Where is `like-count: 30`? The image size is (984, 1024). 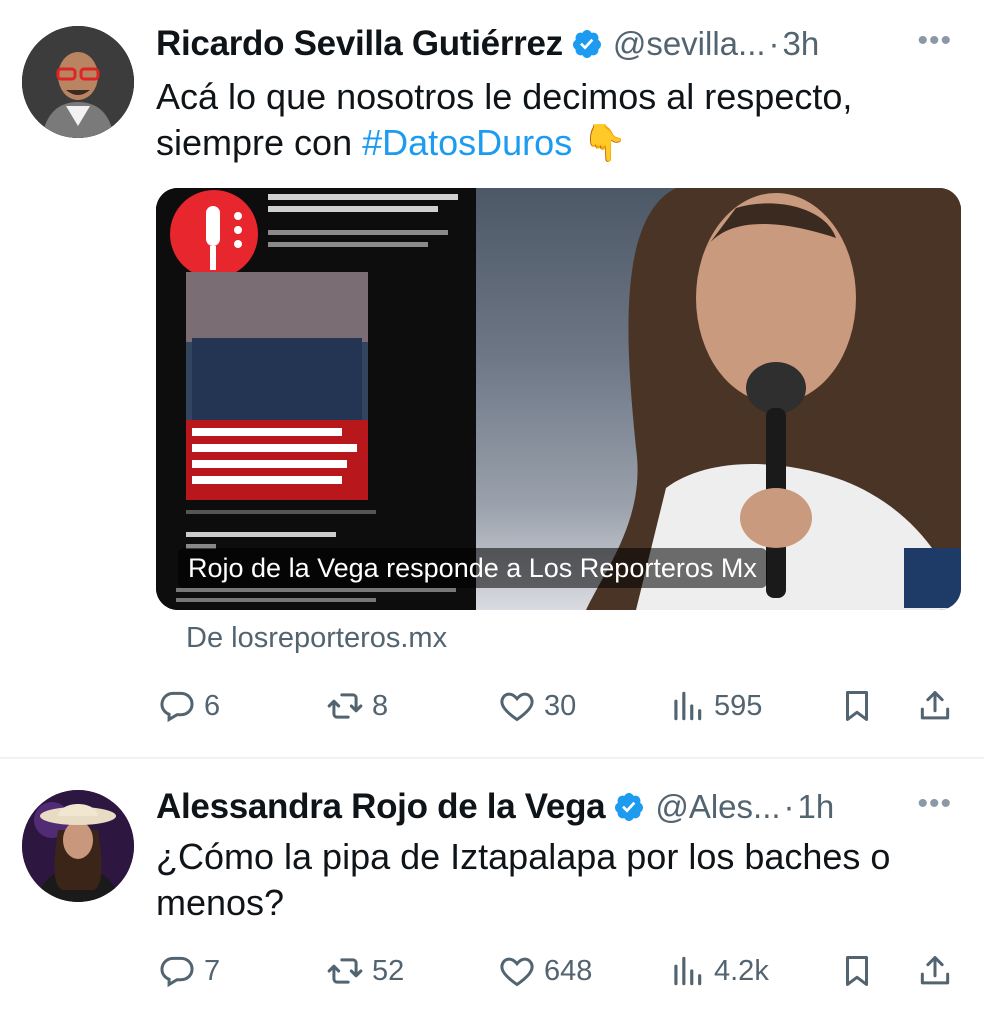 like-count: 30 is located at coordinates (560, 705).